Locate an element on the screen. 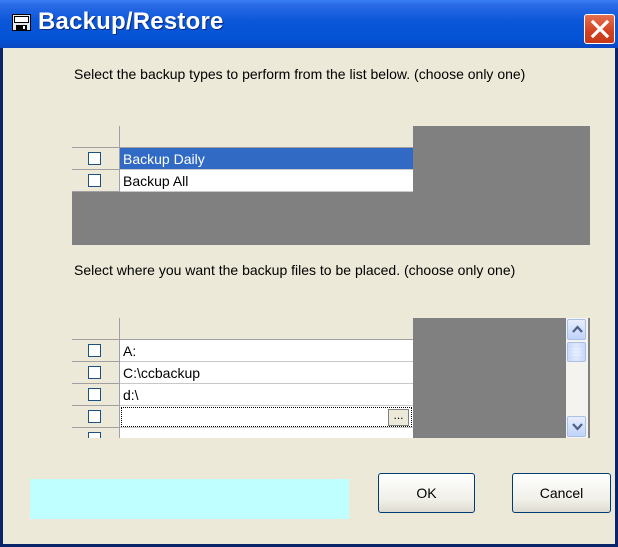 The image size is (618, 547). table-row: Backup All is located at coordinates (242, 181).